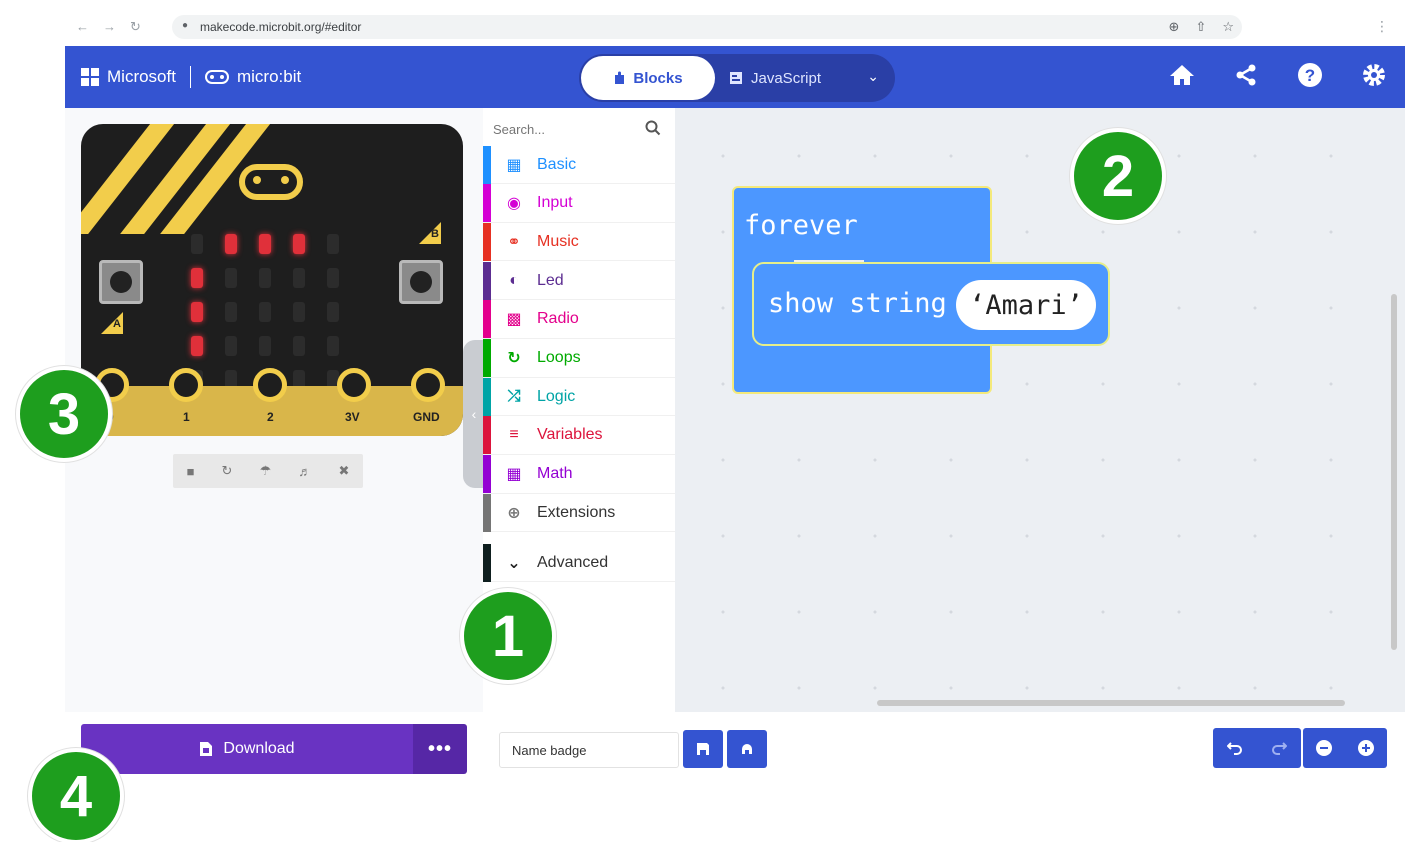 The height and width of the screenshot is (842, 1405). I want to click on forever-label: forever, so click(801, 225).